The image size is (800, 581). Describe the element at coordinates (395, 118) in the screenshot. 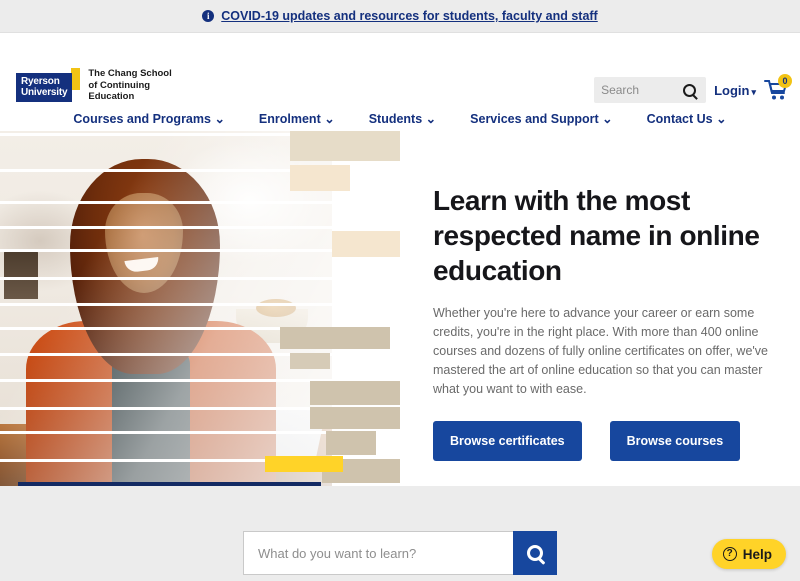

I see `nav-label: Students` at that location.